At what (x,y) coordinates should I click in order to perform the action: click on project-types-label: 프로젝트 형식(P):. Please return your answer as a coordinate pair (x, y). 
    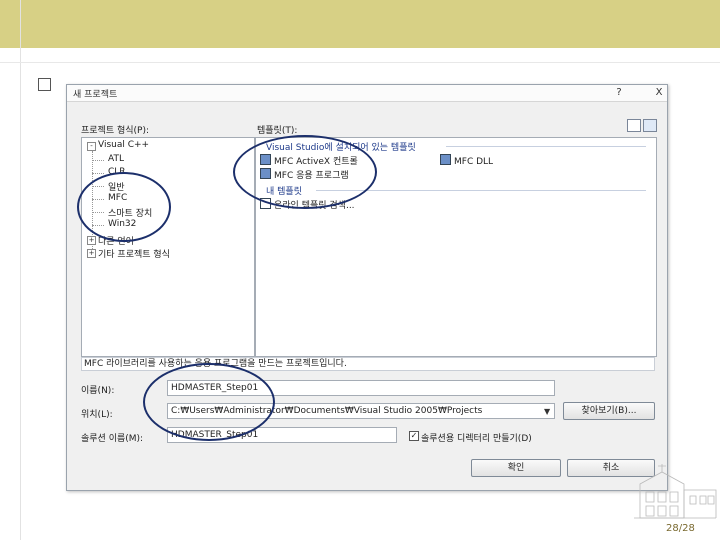
    Looking at the image, I should click on (115, 131).